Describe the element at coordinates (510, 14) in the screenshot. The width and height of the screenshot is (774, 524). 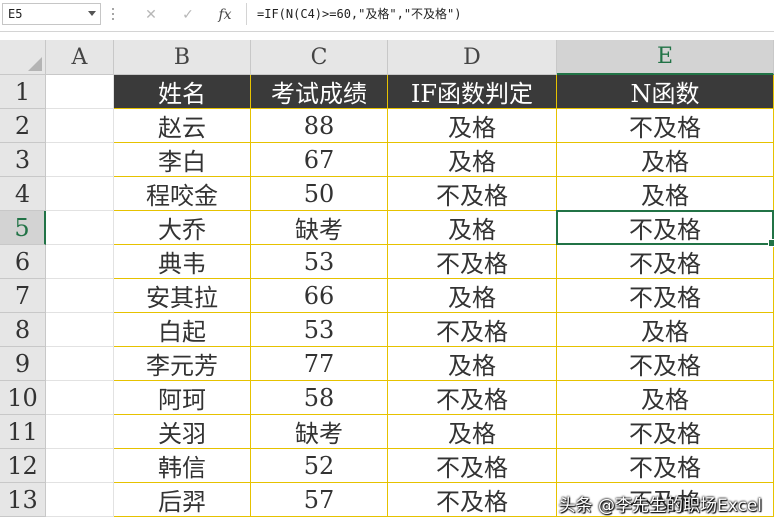
I see `formula-input: =IF(N(C4)>=60,"及格","不及格")` at that location.